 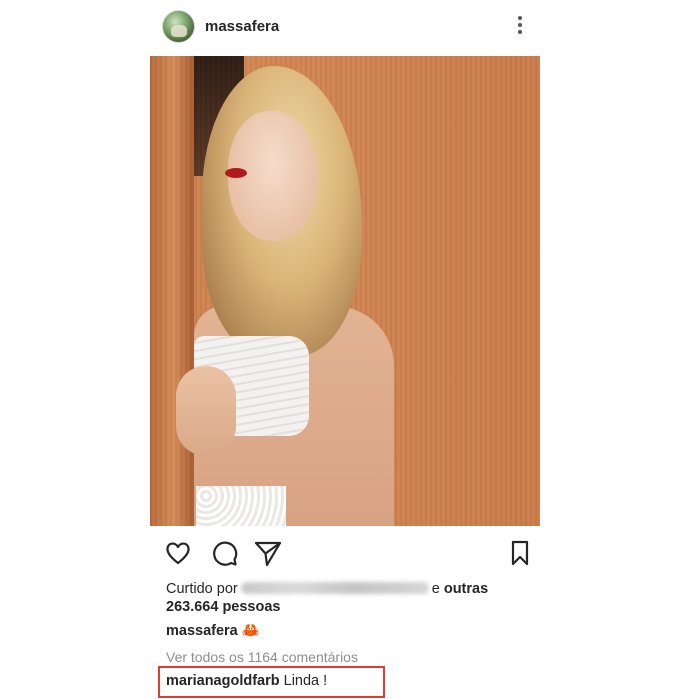 I want to click on blurred-usernames, so click(x=334, y=588).